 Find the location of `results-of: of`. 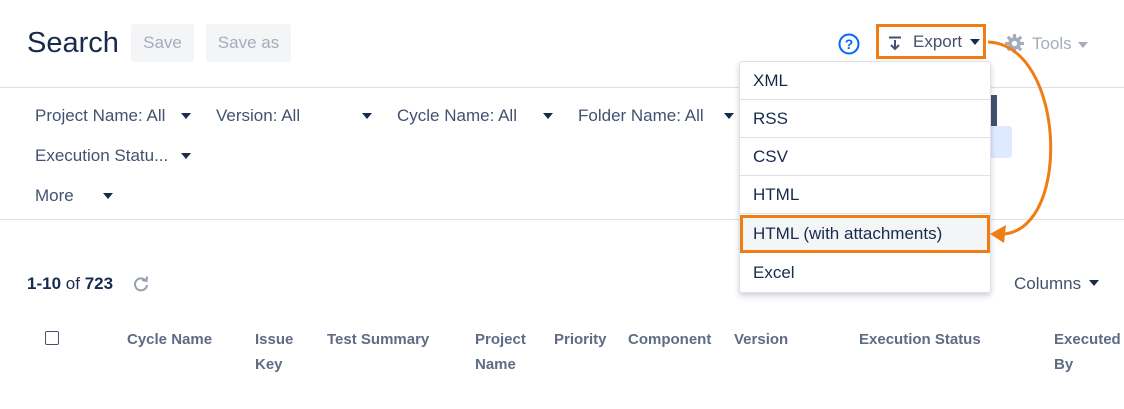

results-of: of is located at coordinates (72, 283).